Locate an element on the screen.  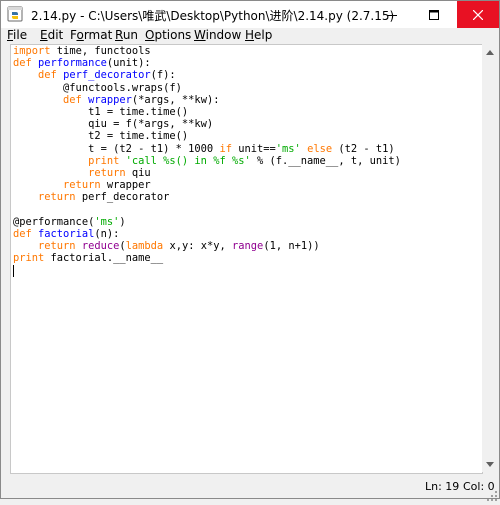
scroll-up-arrow-icon is located at coordinates (490, 52).